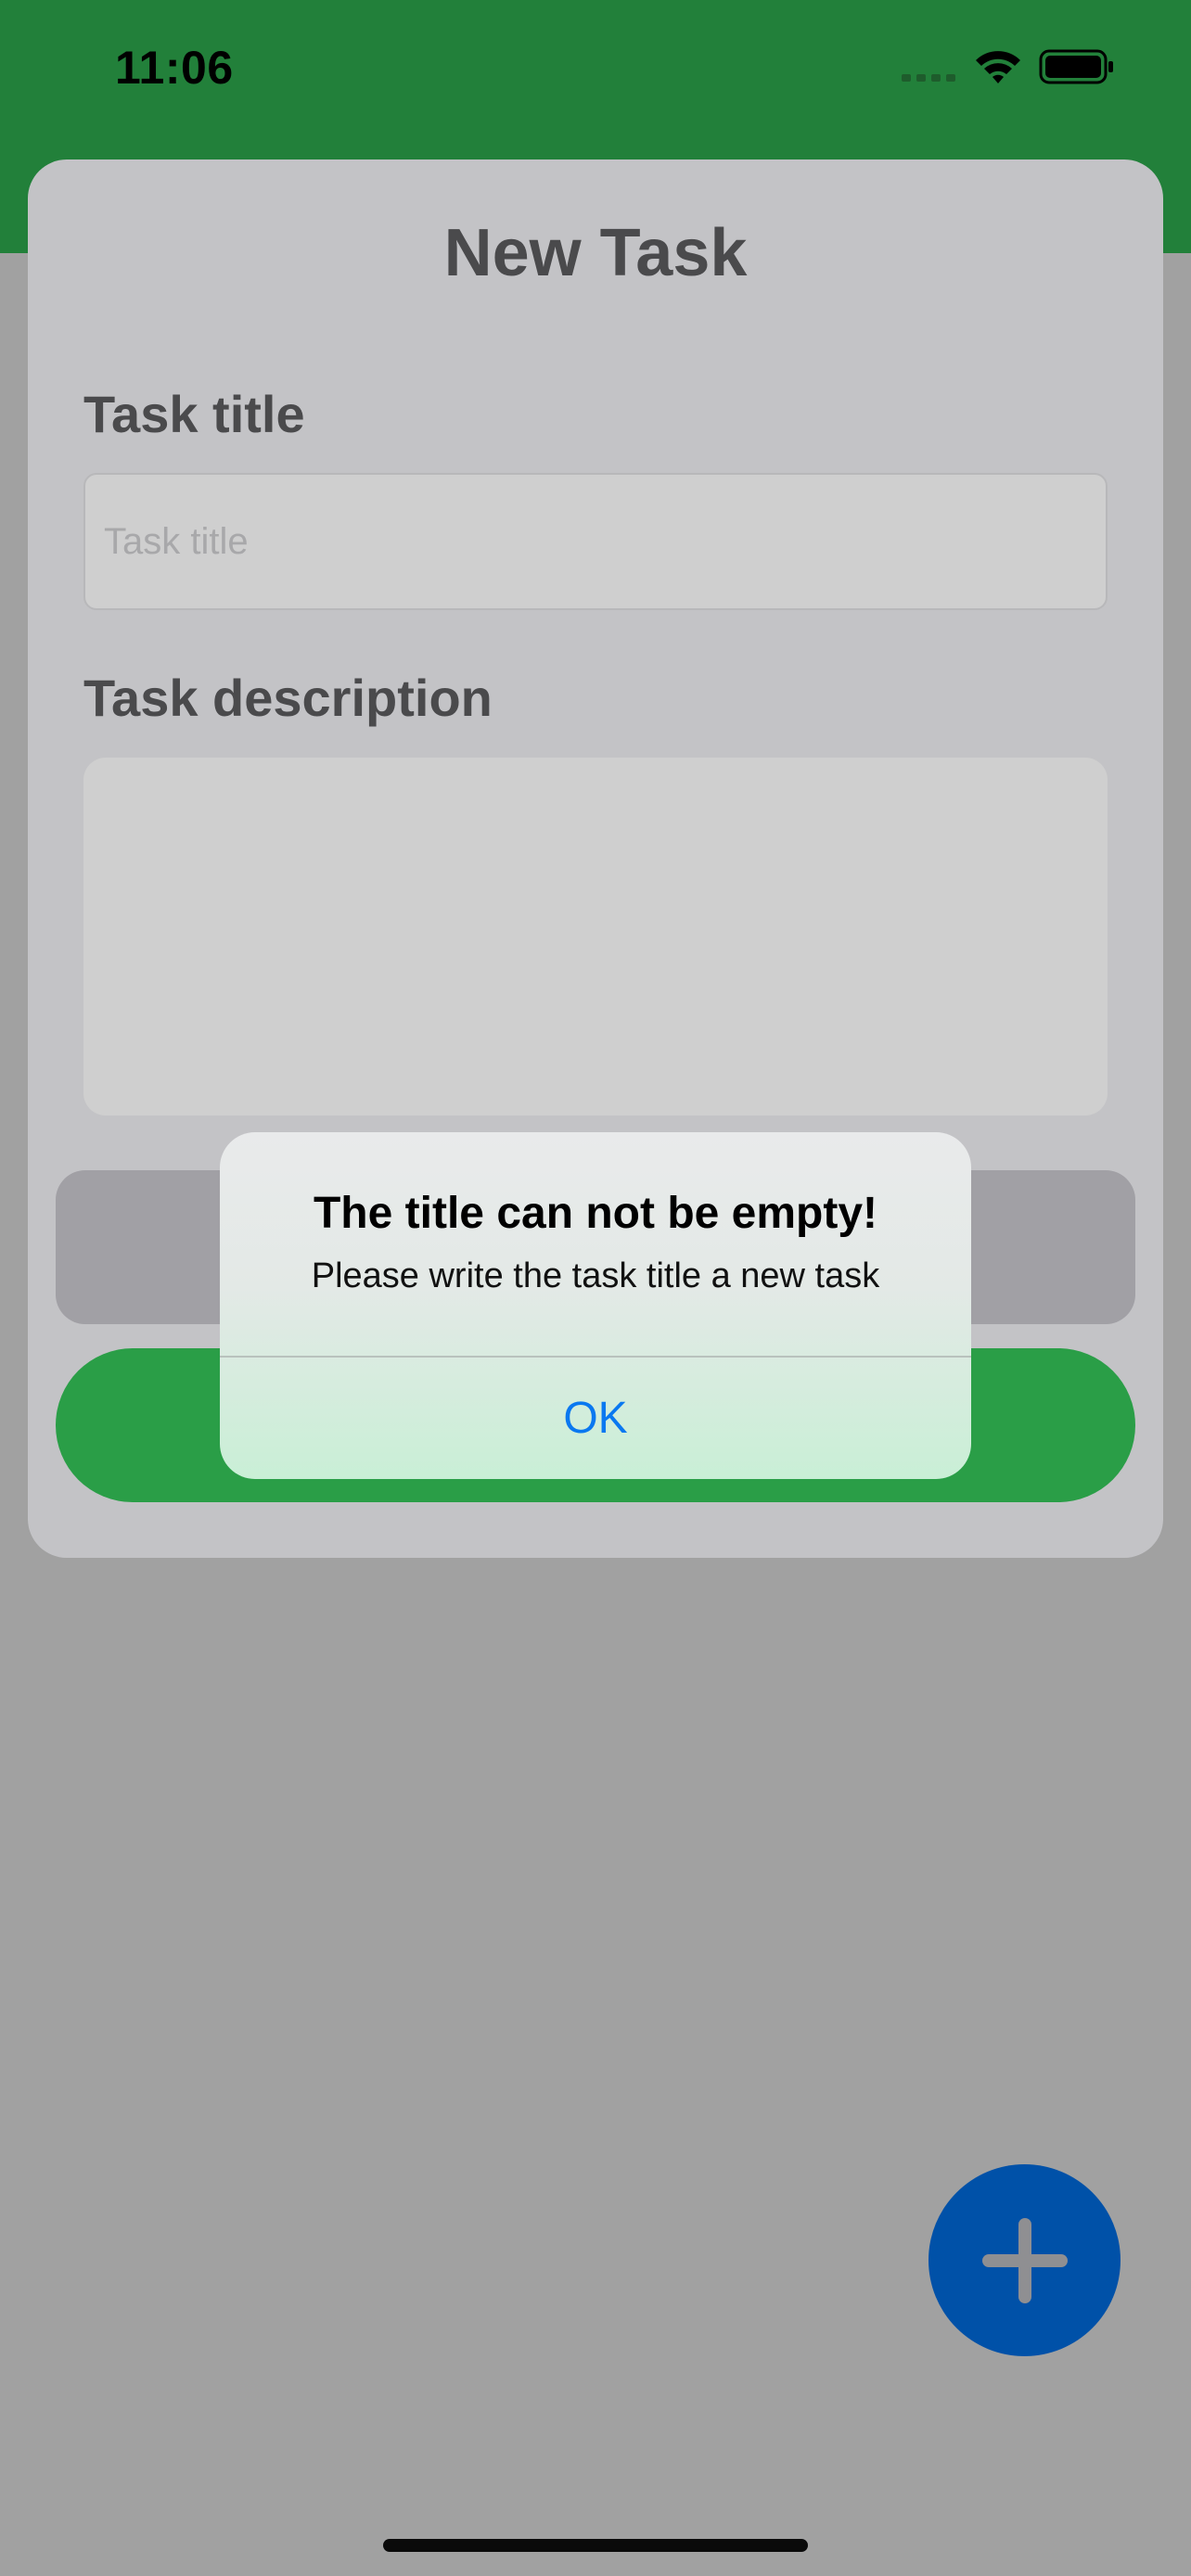 The image size is (1191, 2576). I want to click on alert-message: Please write the task title a new task, so click(595, 1276).